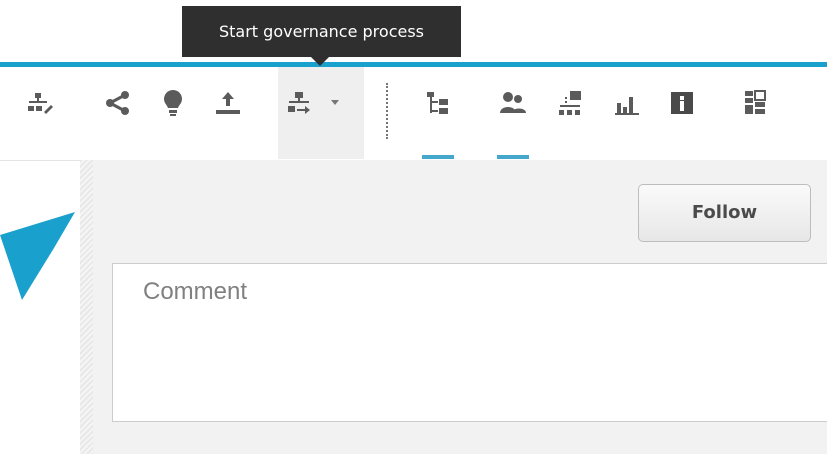 This screenshot has height=454, width=827. I want to click on people-tab-indicator, so click(513, 157).